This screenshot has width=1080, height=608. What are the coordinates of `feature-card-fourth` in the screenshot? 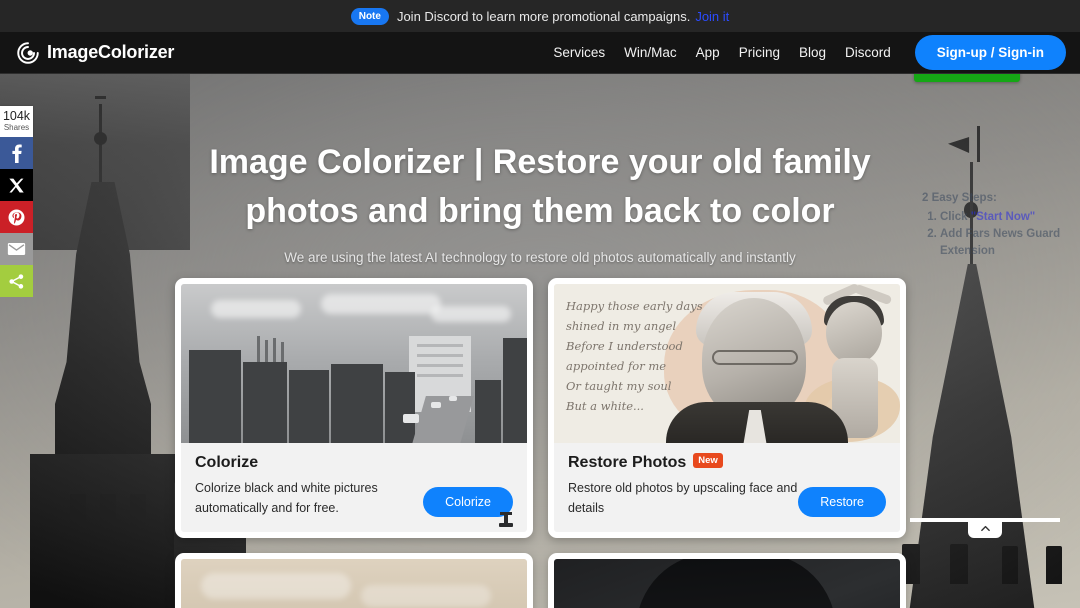 It's located at (727, 580).